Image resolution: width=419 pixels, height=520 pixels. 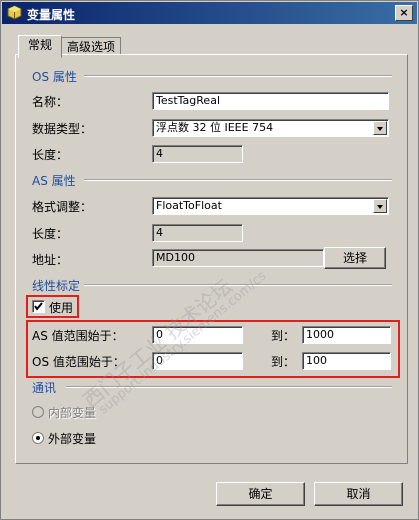 I want to click on external-variable-radio, so click(x=38, y=438).